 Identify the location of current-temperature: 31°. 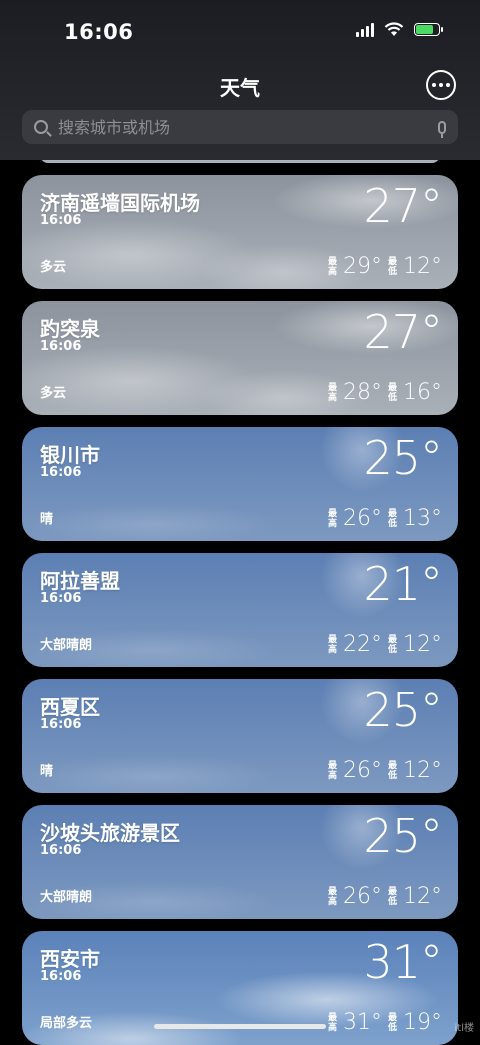
(403, 962).